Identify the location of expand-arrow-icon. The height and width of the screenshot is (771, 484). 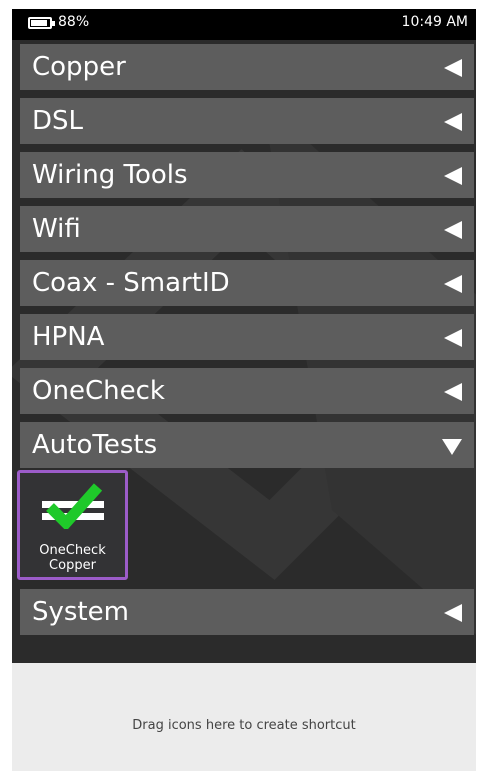
(452, 447).